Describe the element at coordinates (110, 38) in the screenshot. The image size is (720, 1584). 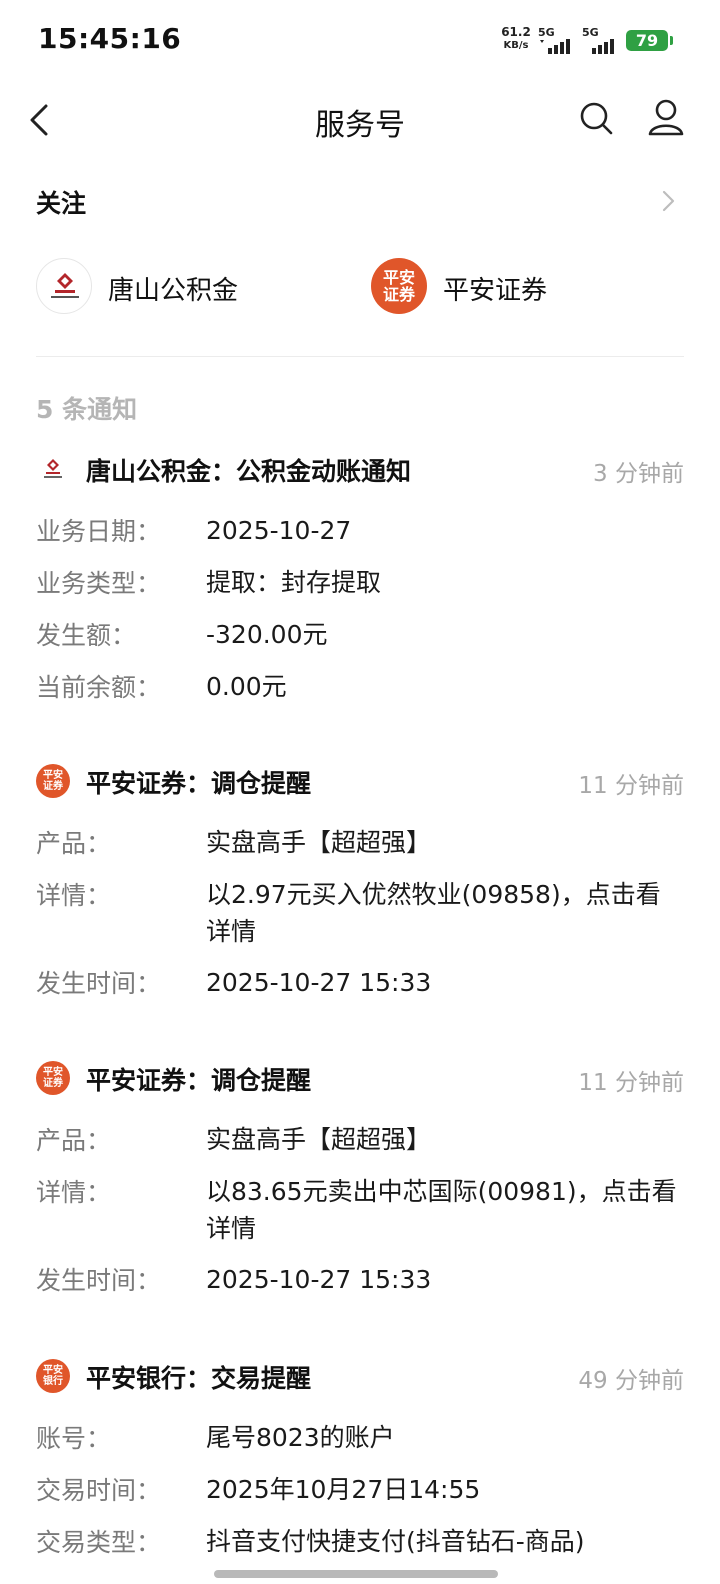
I see `status-time: 15:45:16` at that location.